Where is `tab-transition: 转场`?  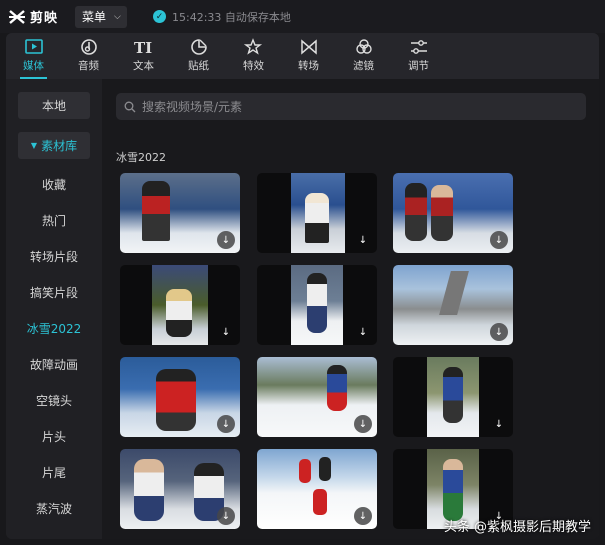
tab-transition: 转场 is located at coordinates (308, 56).